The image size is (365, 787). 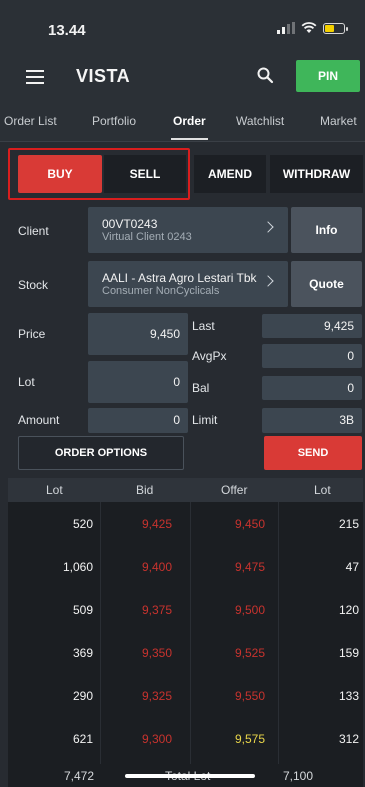 What do you see at coordinates (82, 696) in the screenshot?
I see `bid-lot: 290` at bounding box center [82, 696].